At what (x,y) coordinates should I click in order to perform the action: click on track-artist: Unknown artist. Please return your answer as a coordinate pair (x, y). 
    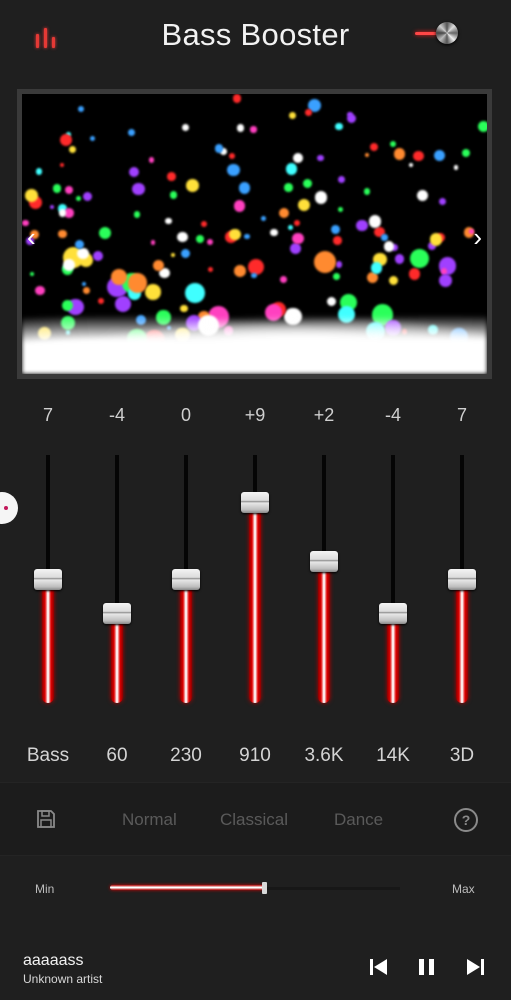
    Looking at the image, I should click on (63, 979).